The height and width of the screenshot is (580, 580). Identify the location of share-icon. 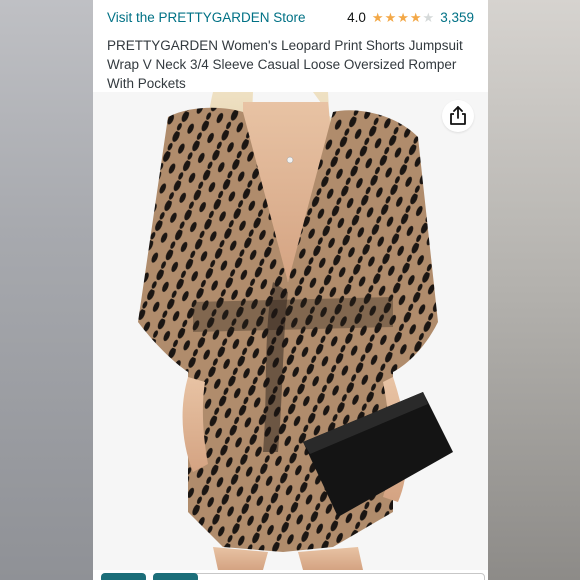
(458, 115).